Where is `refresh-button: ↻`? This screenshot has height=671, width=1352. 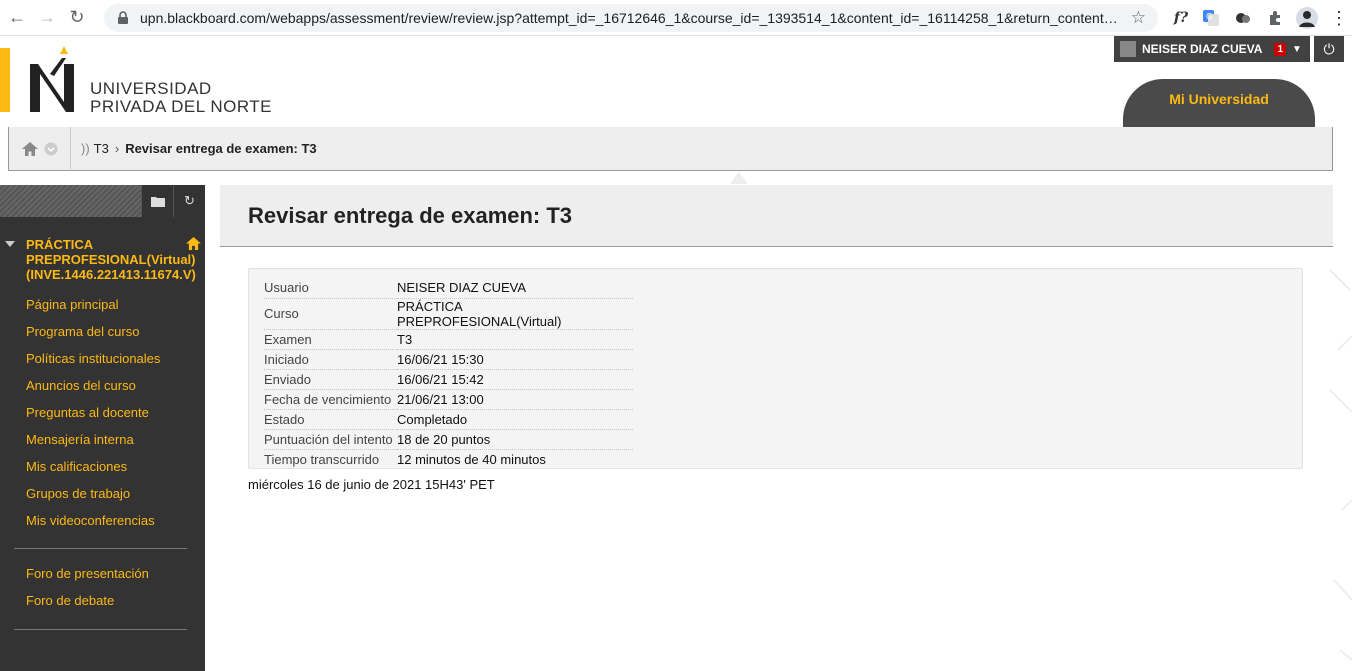
refresh-button: ↻ is located at coordinates (189, 201).